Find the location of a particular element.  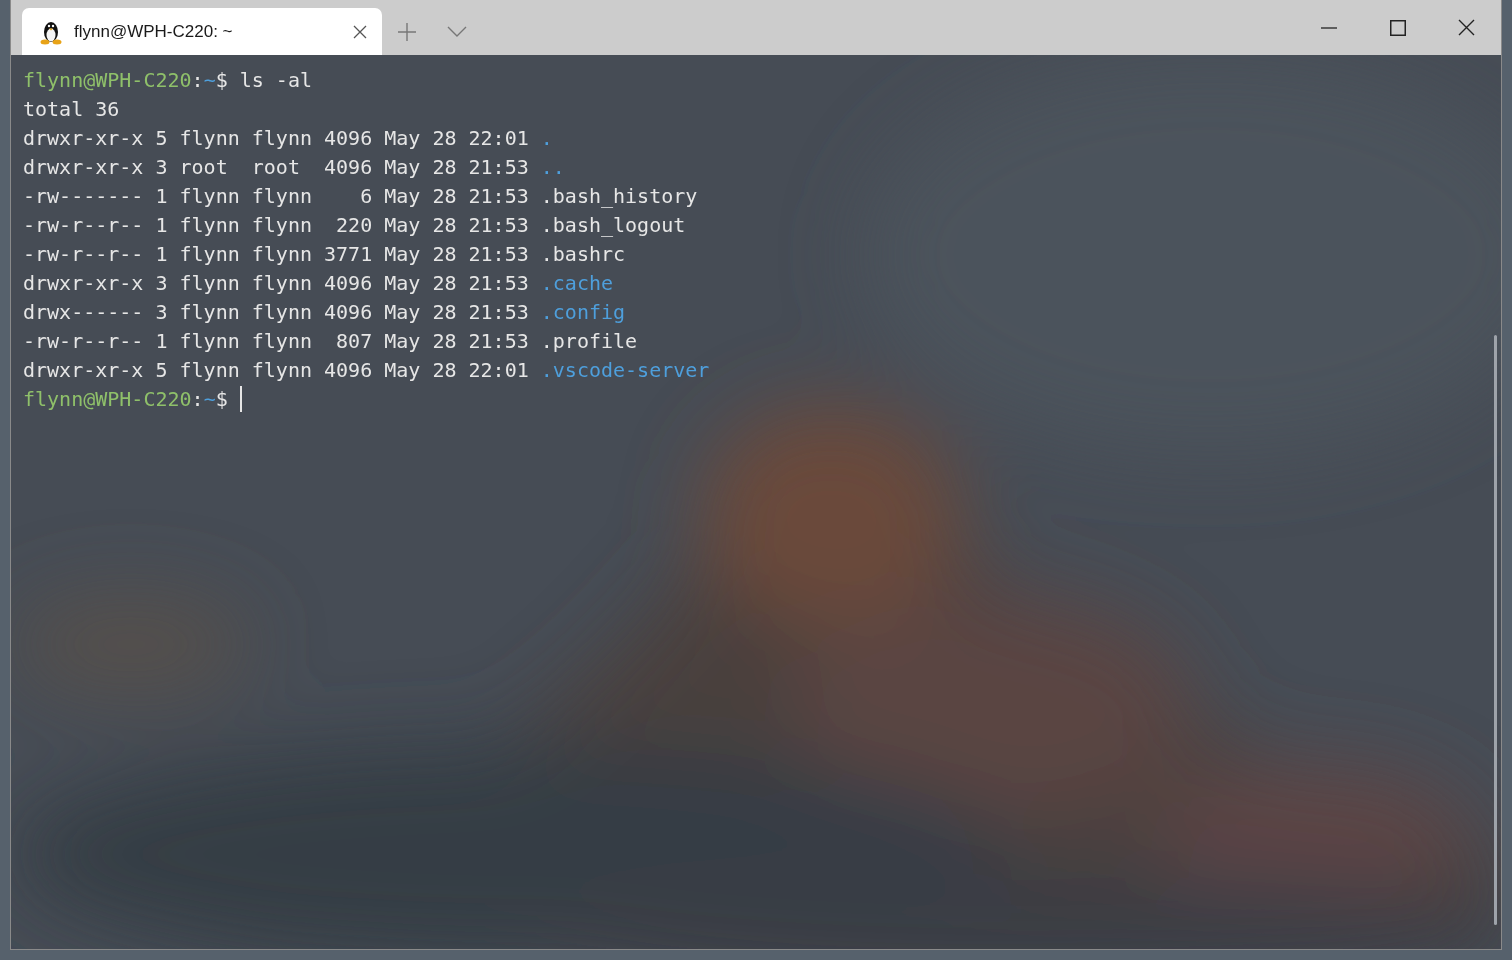

scrollbar-thumb is located at coordinates (1495, 630).